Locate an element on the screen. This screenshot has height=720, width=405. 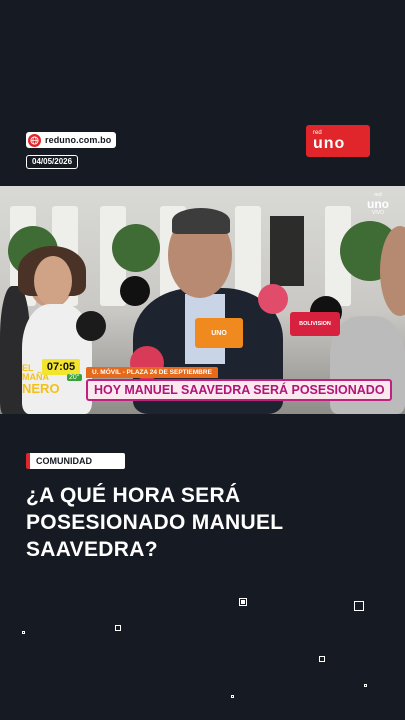
category-badge: COMUNIDAD is located at coordinates (75, 461).